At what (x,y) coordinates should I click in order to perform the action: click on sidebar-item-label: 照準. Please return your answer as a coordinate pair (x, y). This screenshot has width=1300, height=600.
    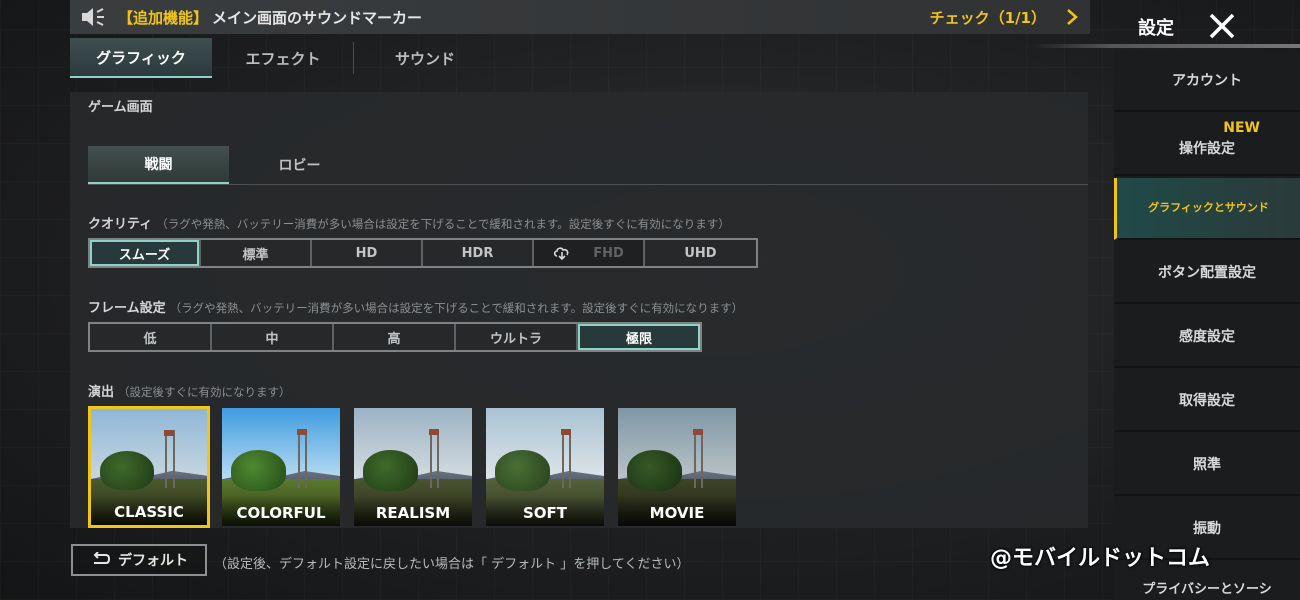
    Looking at the image, I should click on (1207, 465).